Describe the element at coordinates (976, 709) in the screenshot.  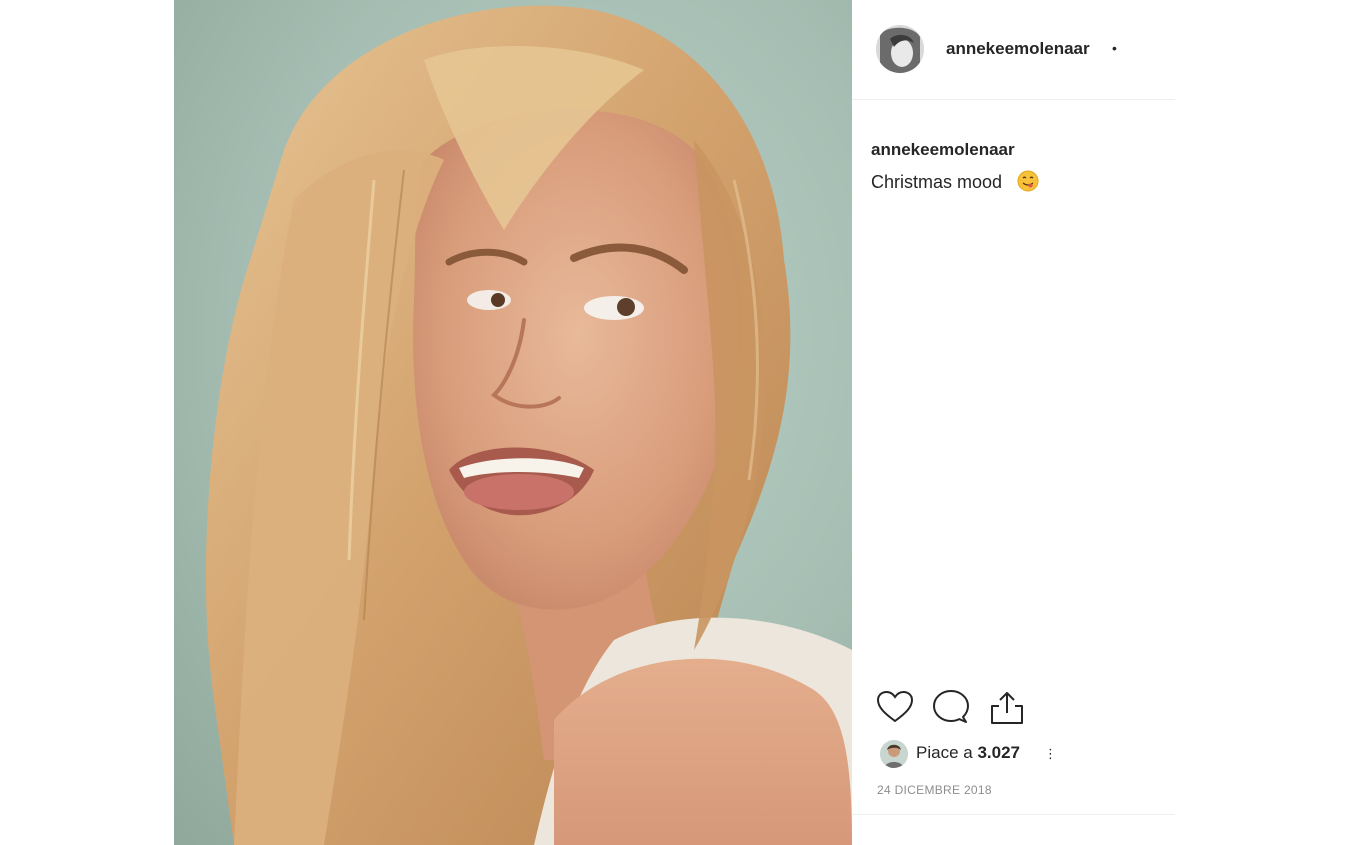
I see `action-bar` at that location.